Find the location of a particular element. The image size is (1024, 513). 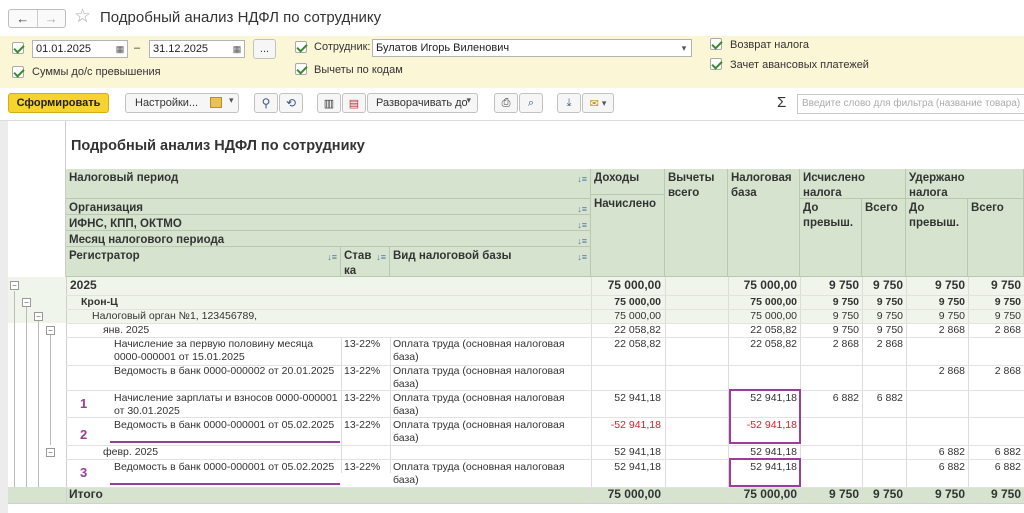

header-month: Месяц налогового периода ↓≡ is located at coordinates (328, 239).